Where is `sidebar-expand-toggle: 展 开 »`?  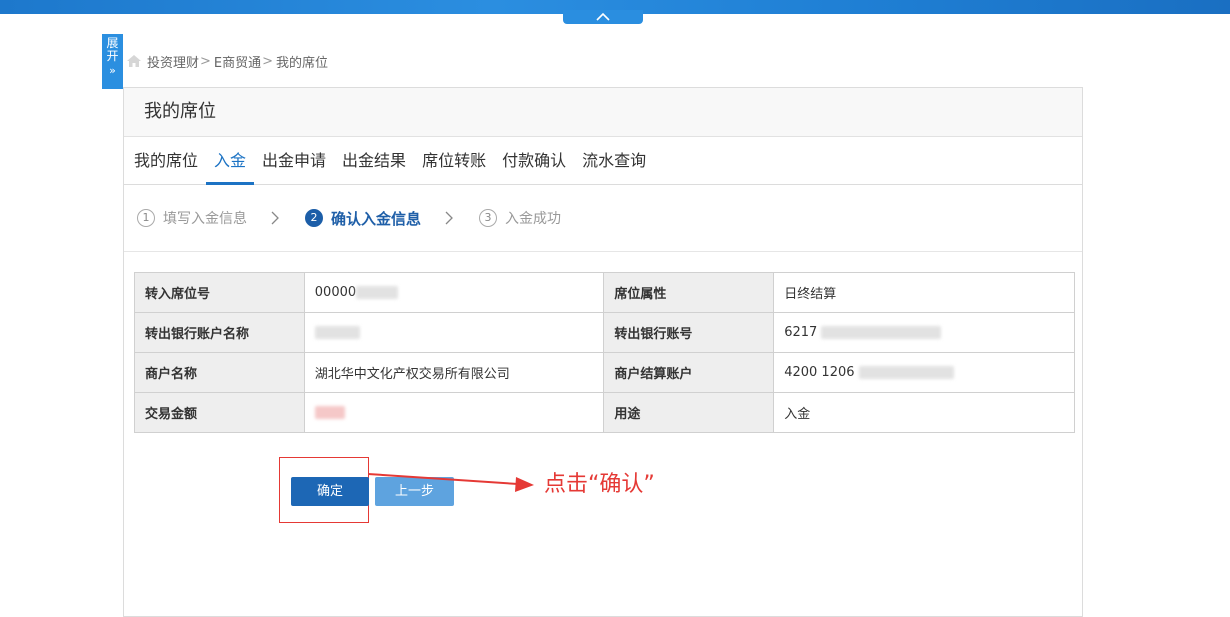 sidebar-expand-toggle: 展 开 » is located at coordinates (112, 61).